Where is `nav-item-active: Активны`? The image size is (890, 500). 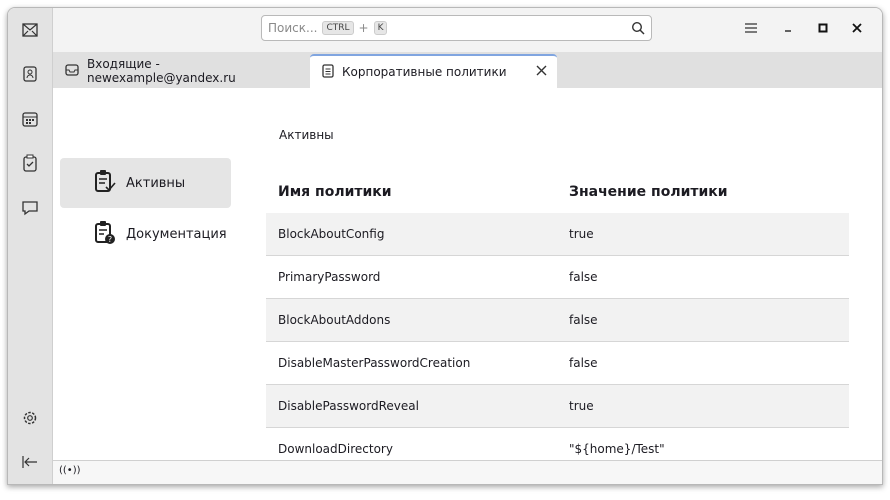 nav-item-active: Активны is located at coordinates (145, 183).